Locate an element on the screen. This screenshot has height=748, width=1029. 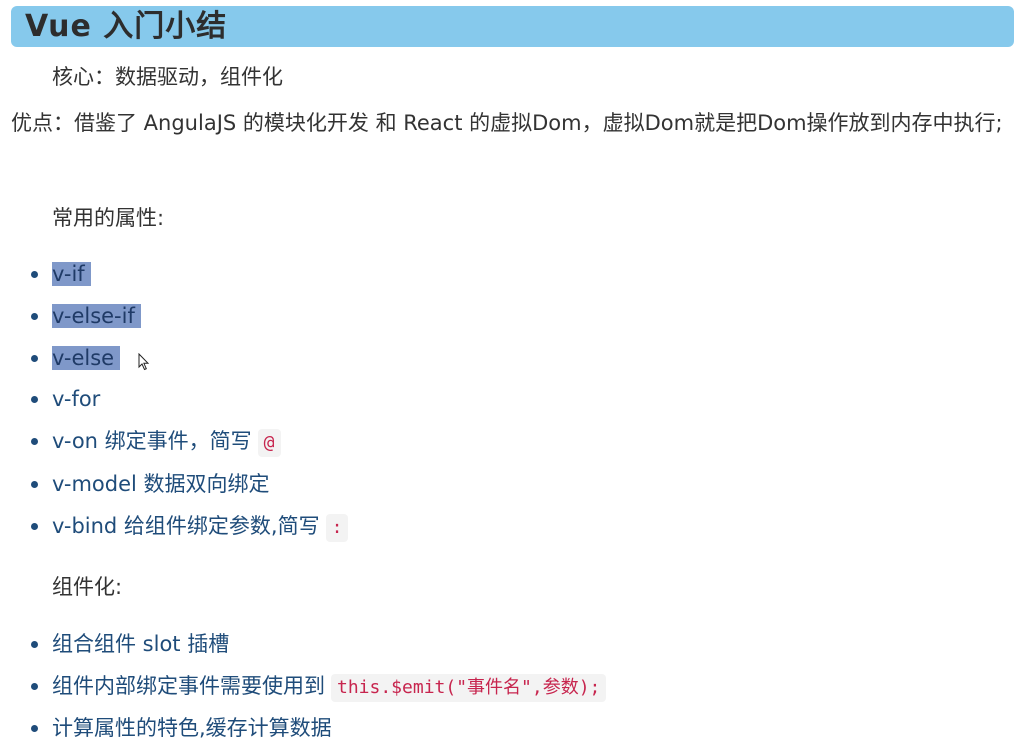
code-snippet: this.$emit("事件名",参数); is located at coordinates (469, 688).